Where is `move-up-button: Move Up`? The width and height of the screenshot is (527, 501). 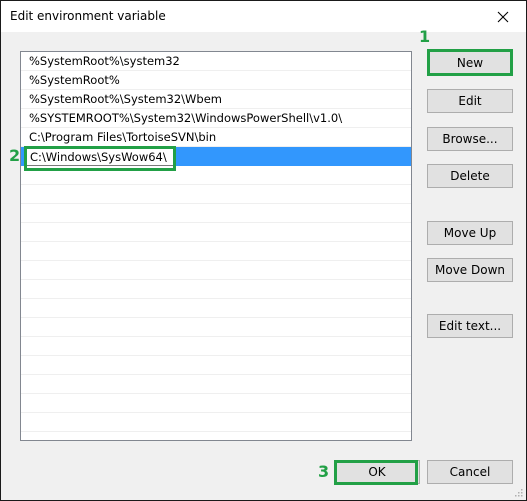 move-up-button: Move Up is located at coordinates (470, 233).